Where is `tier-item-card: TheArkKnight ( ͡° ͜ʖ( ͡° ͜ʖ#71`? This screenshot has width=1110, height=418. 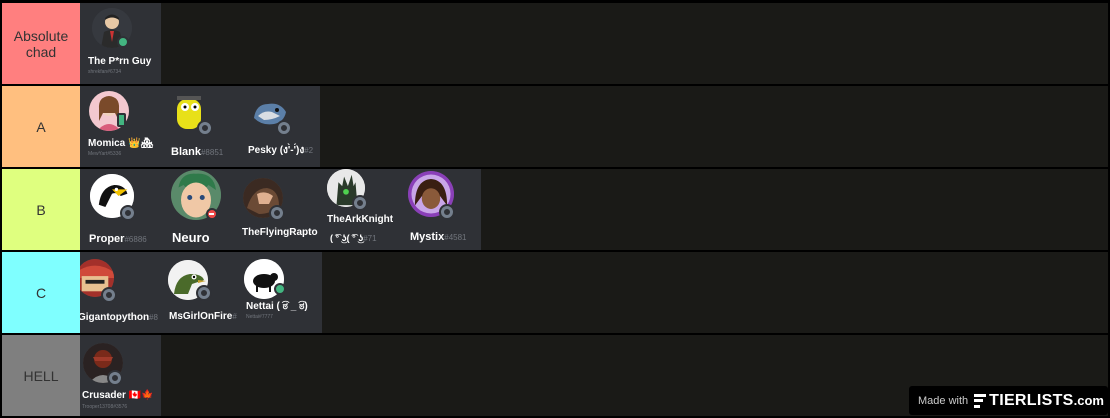 tier-item-card: TheArkKnight ( ͡° ͜ʖ( ͡° ͜ʖ#71 is located at coordinates (363, 209).